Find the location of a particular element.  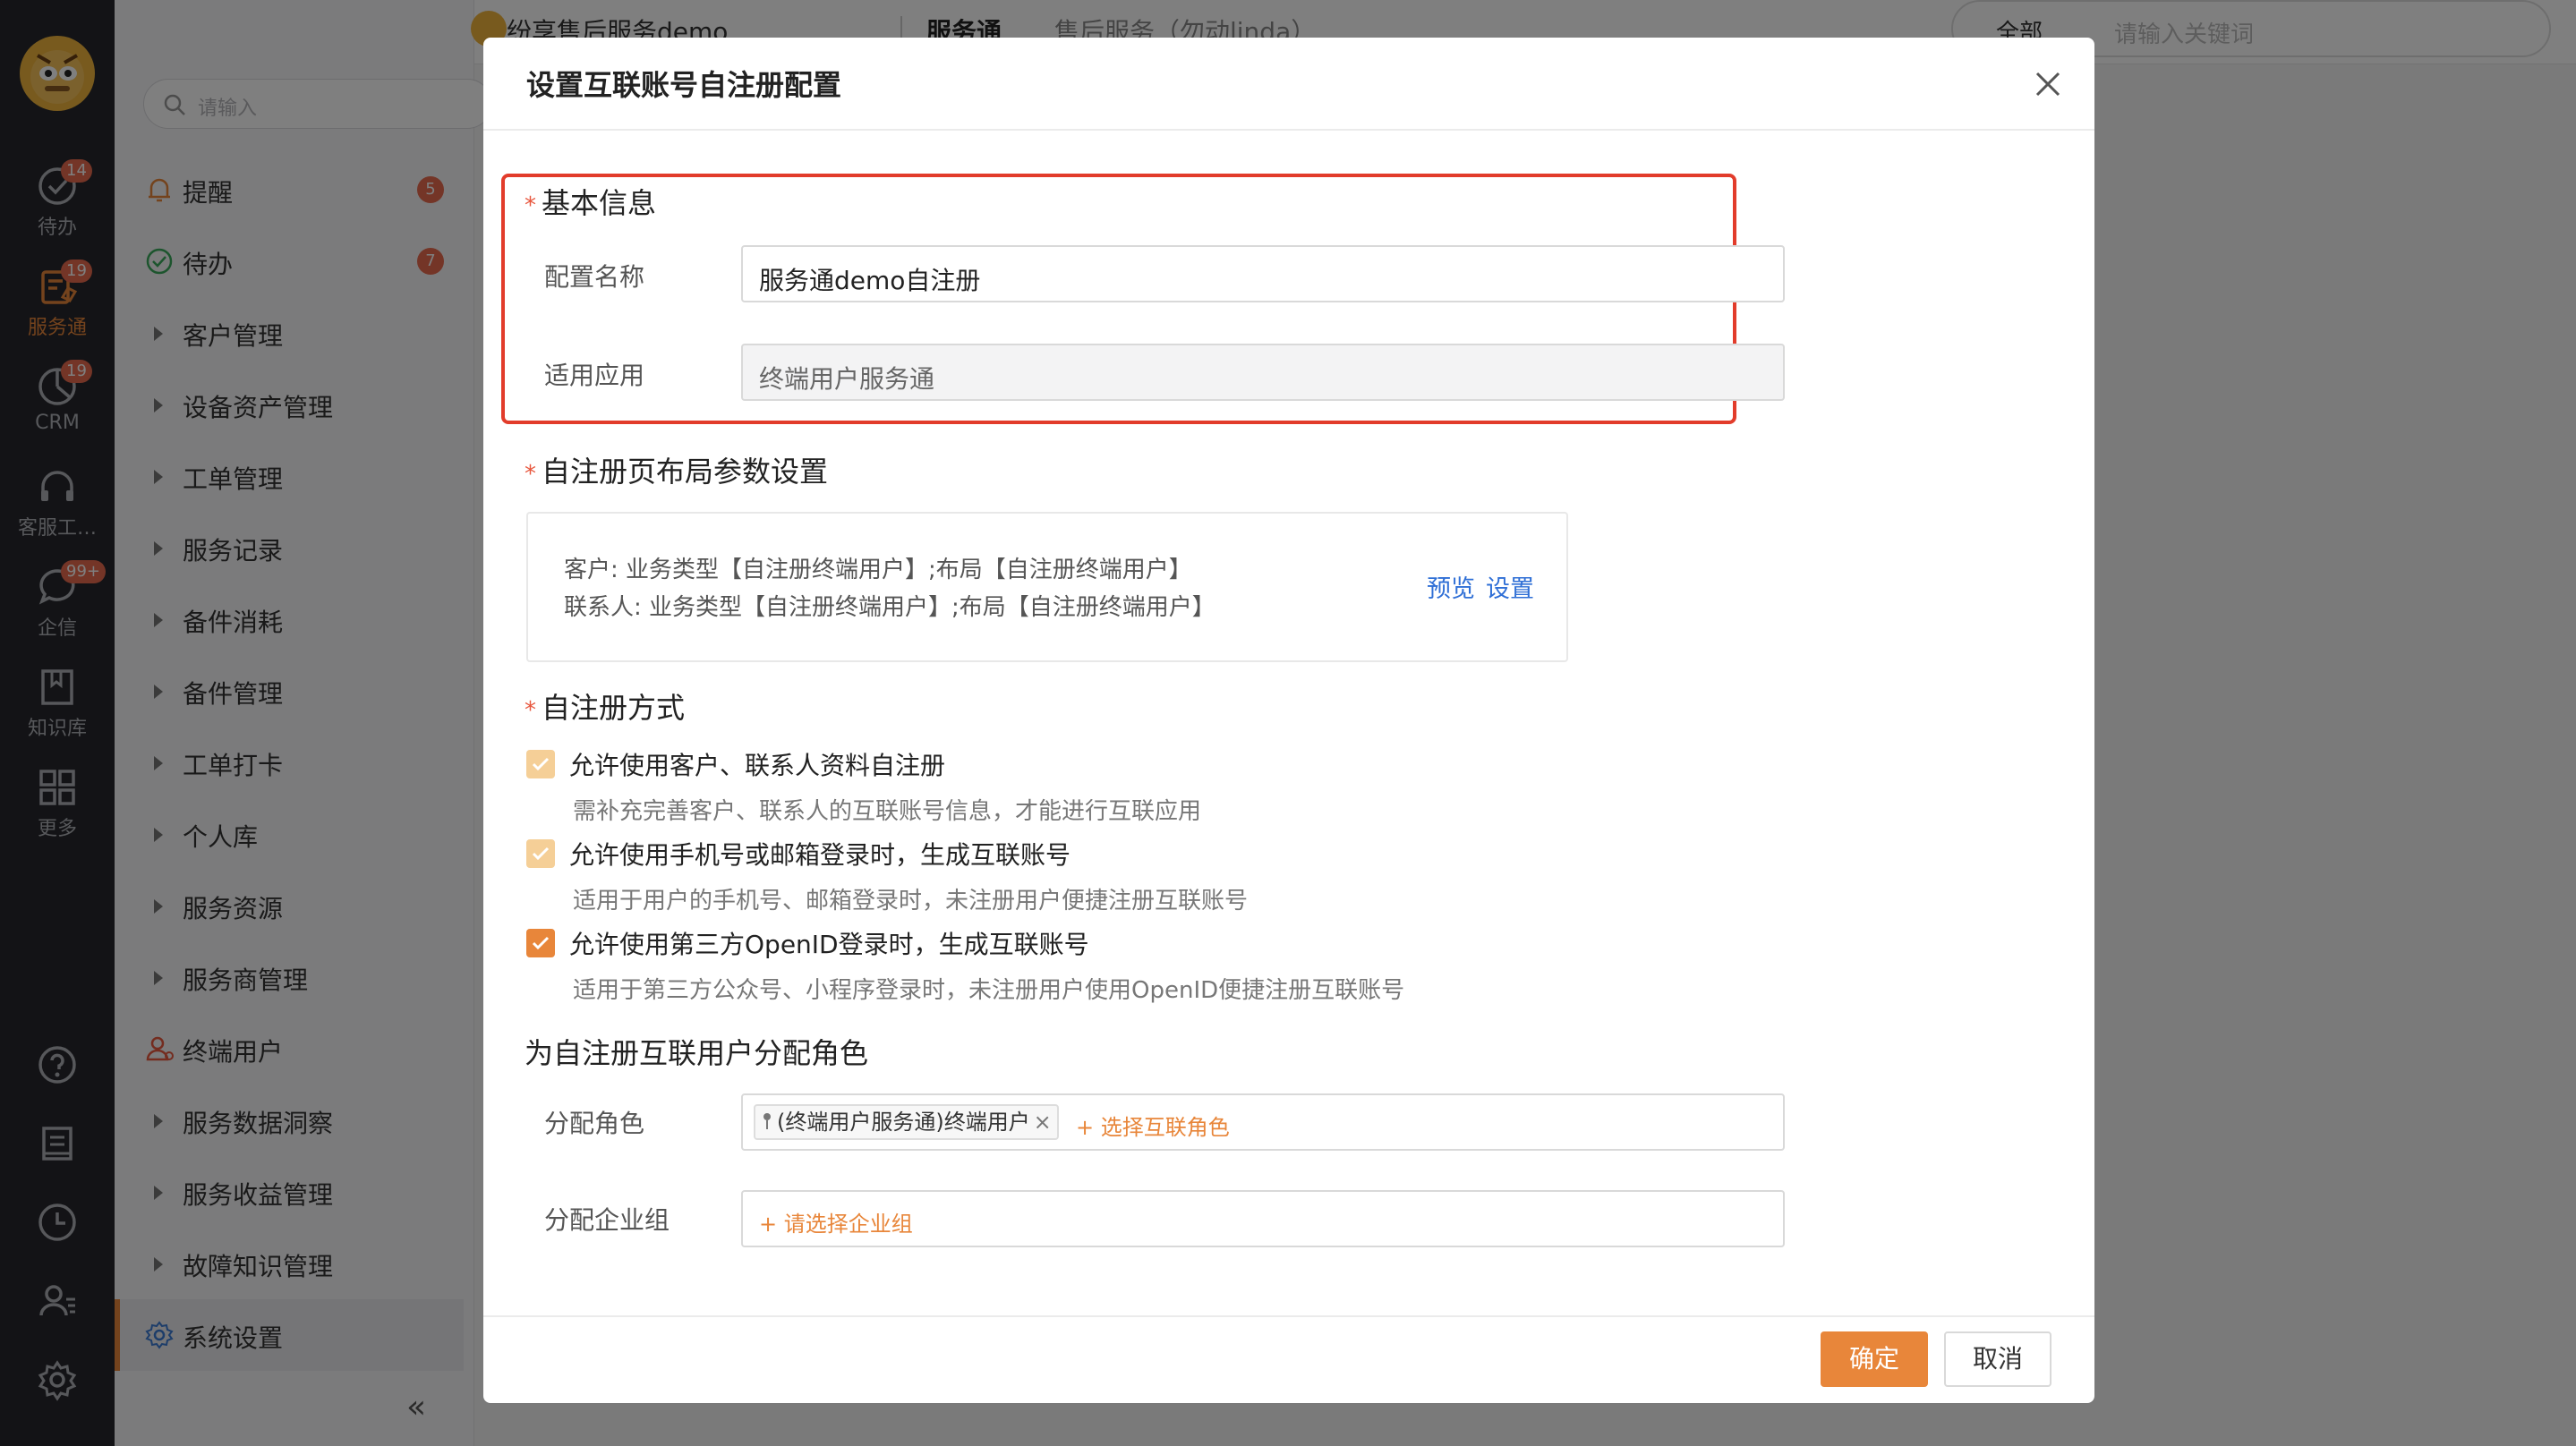

role-tag-label: (终端用户服务通)终端用户 is located at coordinates (903, 1123).